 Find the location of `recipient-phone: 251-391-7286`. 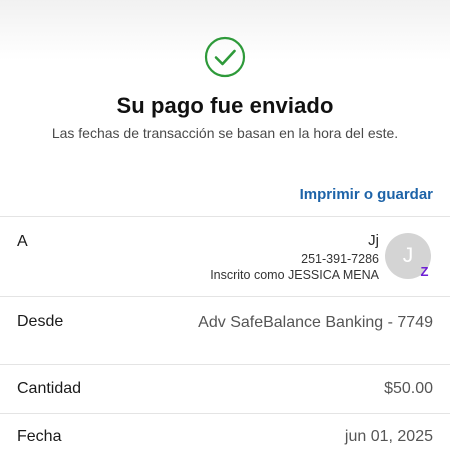

recipient-phone: 251-391-7286 is located at coordinates (340, 259).